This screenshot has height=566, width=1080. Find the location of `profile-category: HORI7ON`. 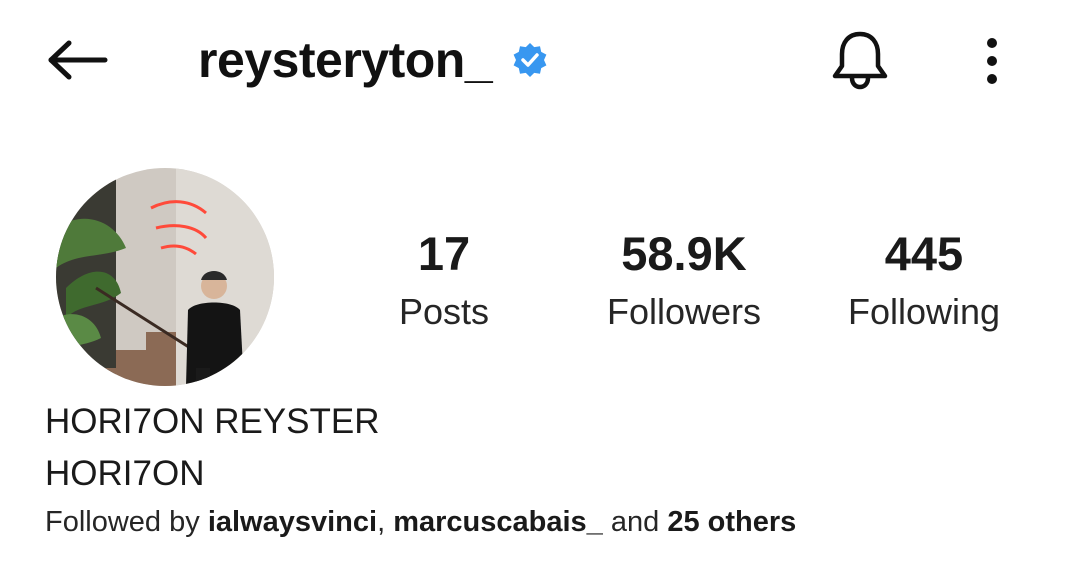

profile-category: HORI7ON is located at coordinates (125, 473).